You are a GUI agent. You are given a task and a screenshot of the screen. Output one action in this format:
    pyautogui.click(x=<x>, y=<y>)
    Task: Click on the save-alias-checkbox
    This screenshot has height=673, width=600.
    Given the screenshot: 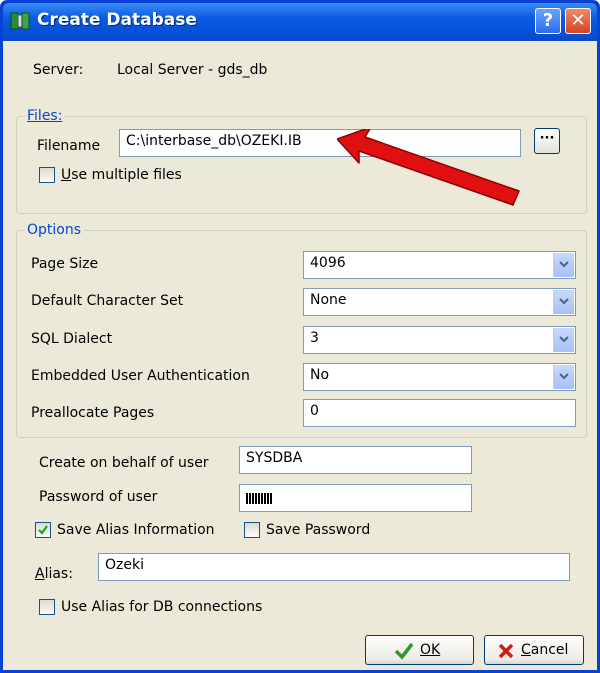 What is the action you would take?
    pyautogui.click(x=43, y=530)
    